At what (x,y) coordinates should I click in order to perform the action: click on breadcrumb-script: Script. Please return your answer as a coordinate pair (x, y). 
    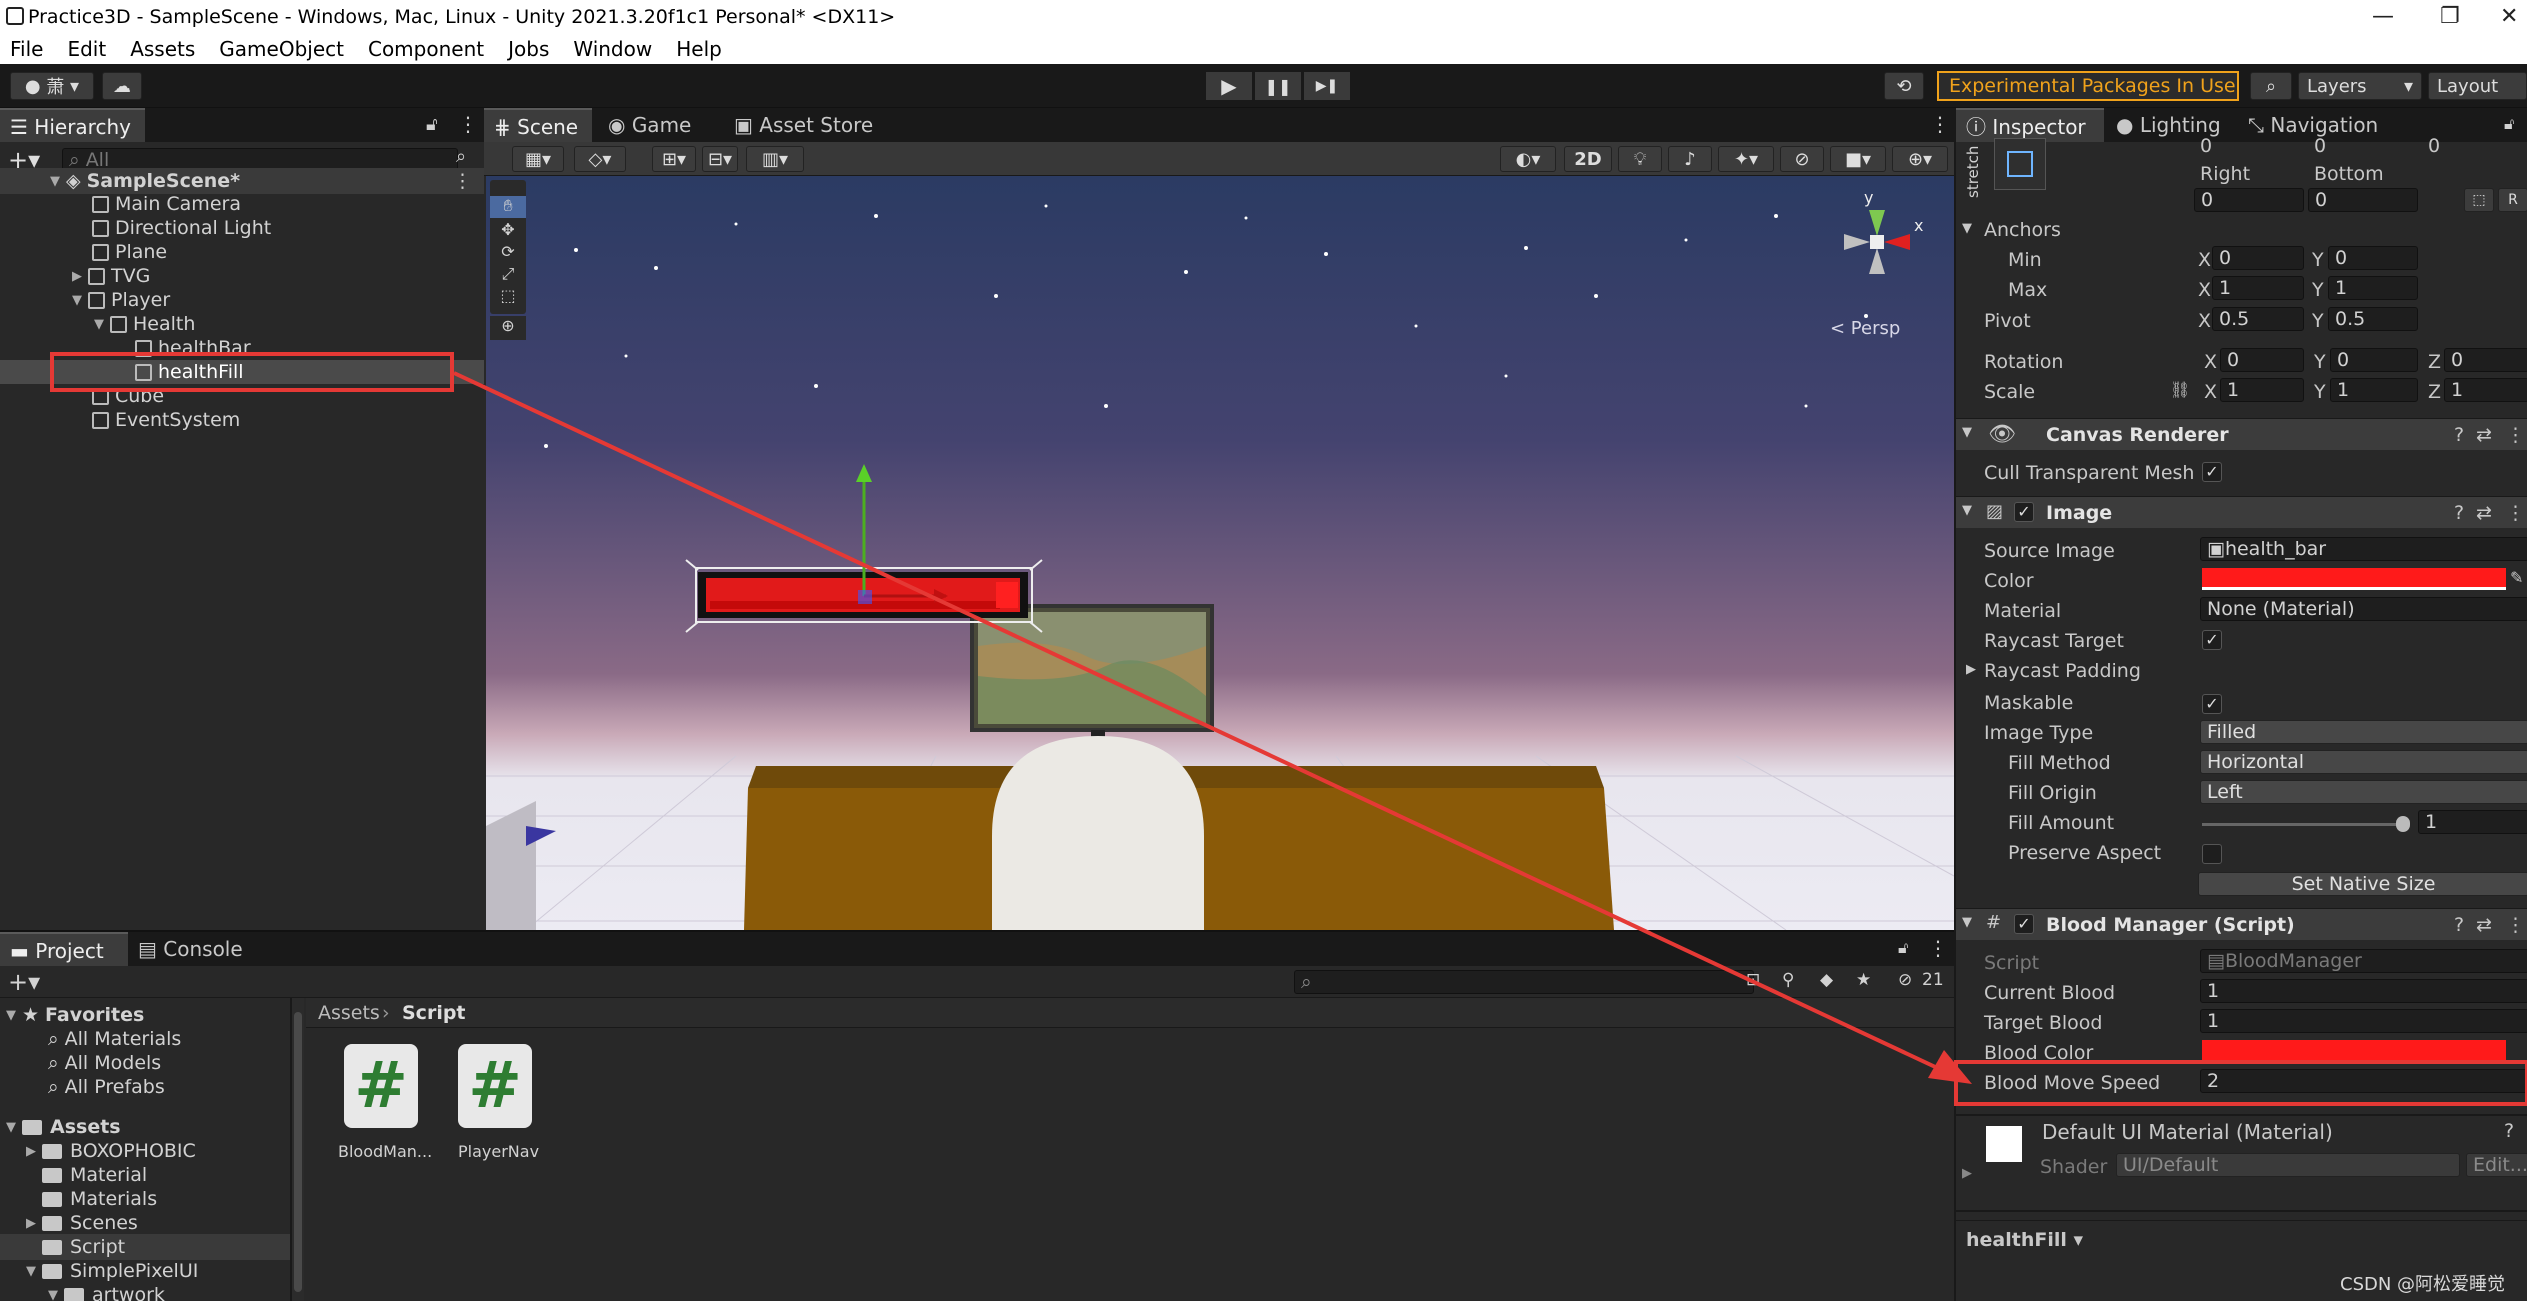
    Looking at the image, I should click on (434, 1013).